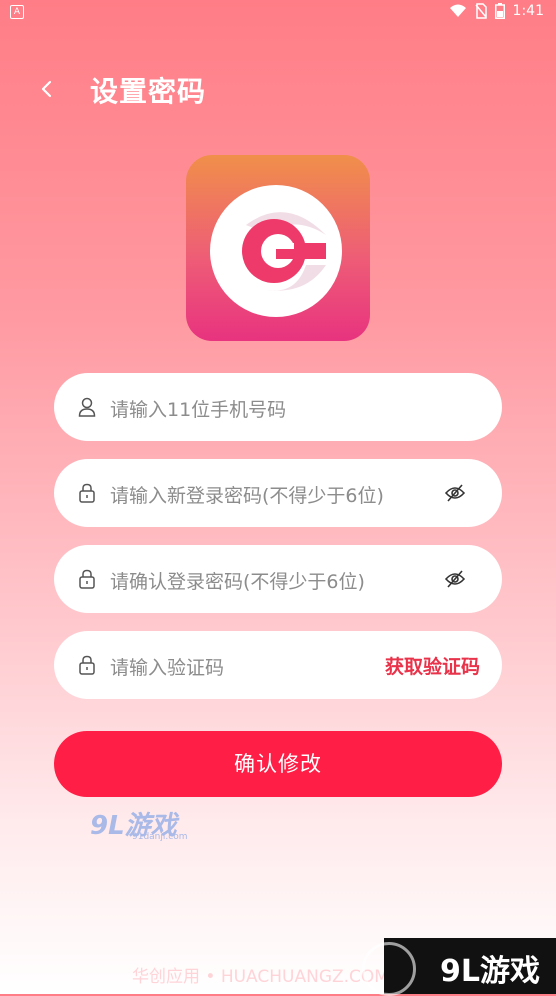 The width and height of the screenshot is (556, 996). I want to click on back-button, so click(47, 89).